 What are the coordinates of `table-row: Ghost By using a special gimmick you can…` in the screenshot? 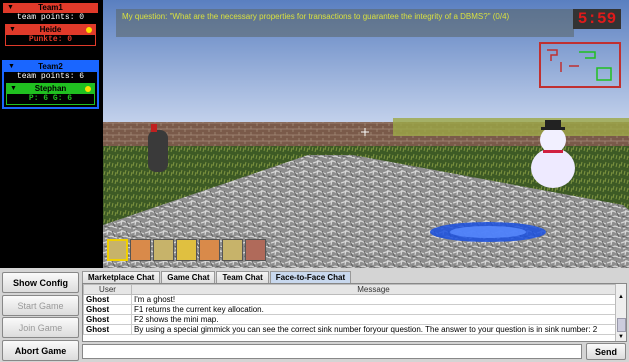 It's located at (349, 329).